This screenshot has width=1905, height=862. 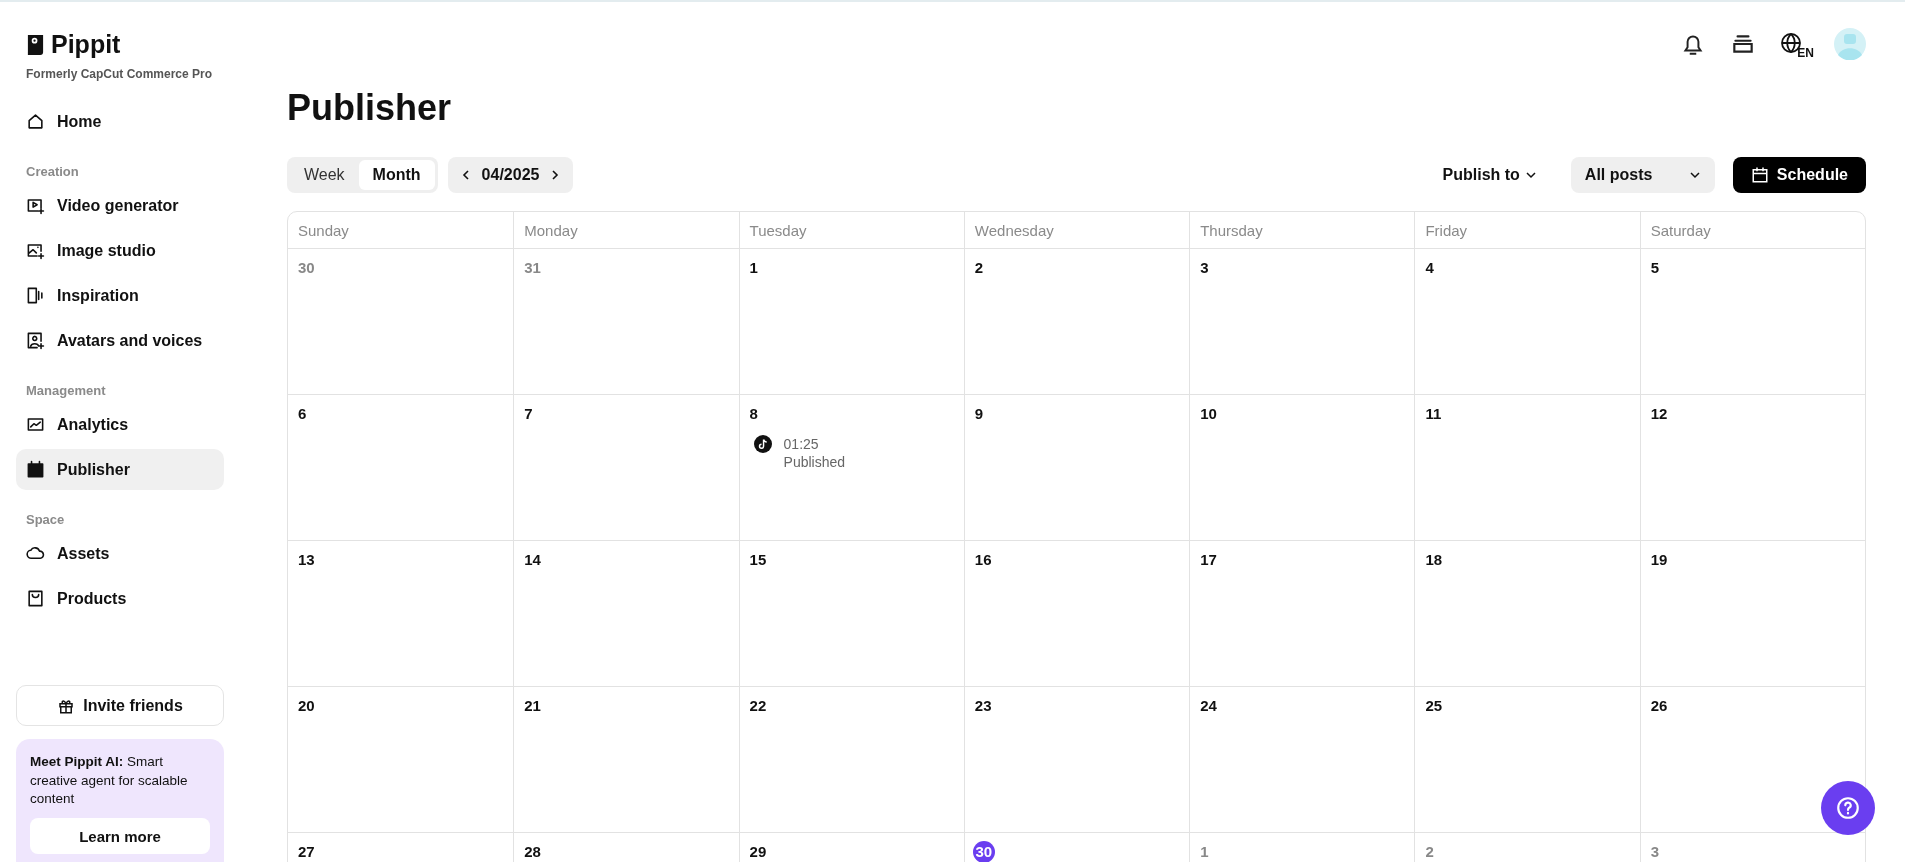 What do you see at coordinates (1208, 705) in the screenshot?
I see `day-number: 24` at bounding box center [1208, 705].